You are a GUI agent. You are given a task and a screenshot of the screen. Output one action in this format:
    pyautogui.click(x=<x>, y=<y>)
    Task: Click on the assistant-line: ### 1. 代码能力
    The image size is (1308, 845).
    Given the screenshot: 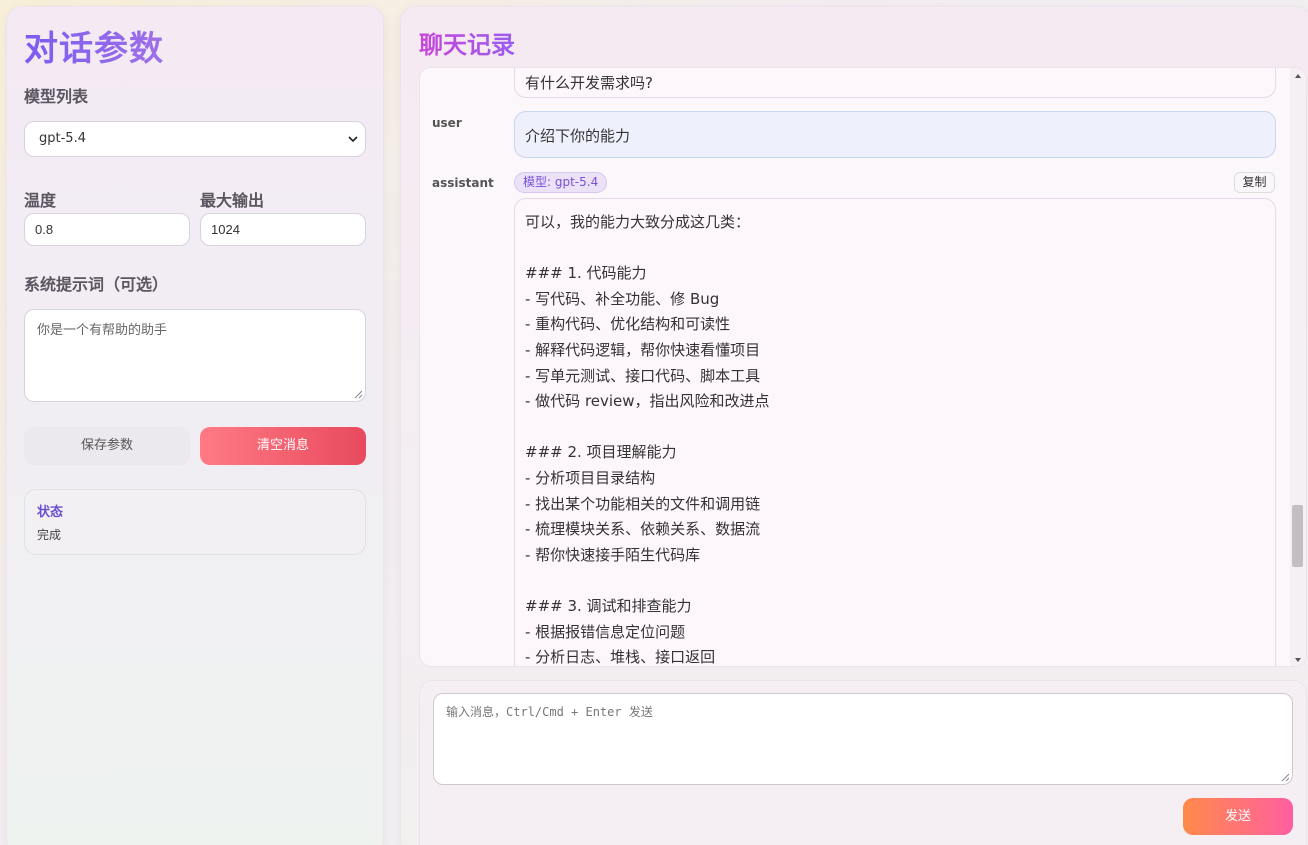 What is the action you would take?
    pyautogui.click(x=586, y=273)
    